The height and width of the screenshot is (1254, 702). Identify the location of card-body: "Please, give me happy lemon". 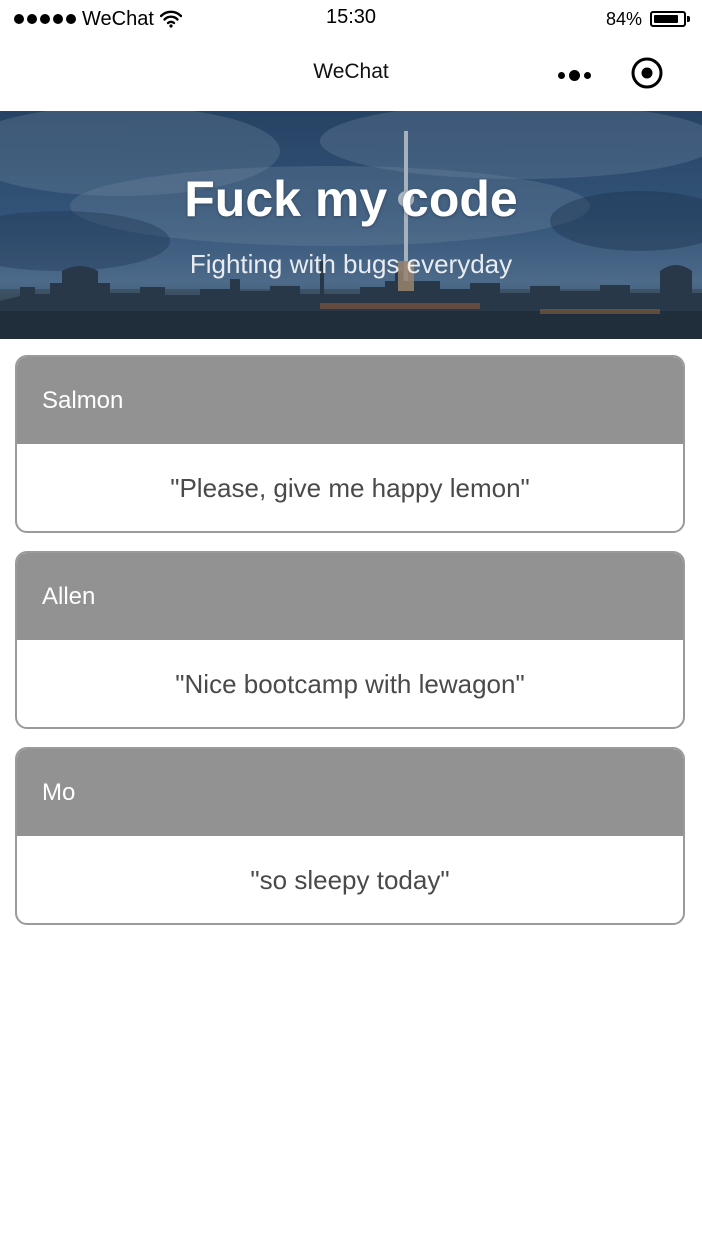
(350, 487).